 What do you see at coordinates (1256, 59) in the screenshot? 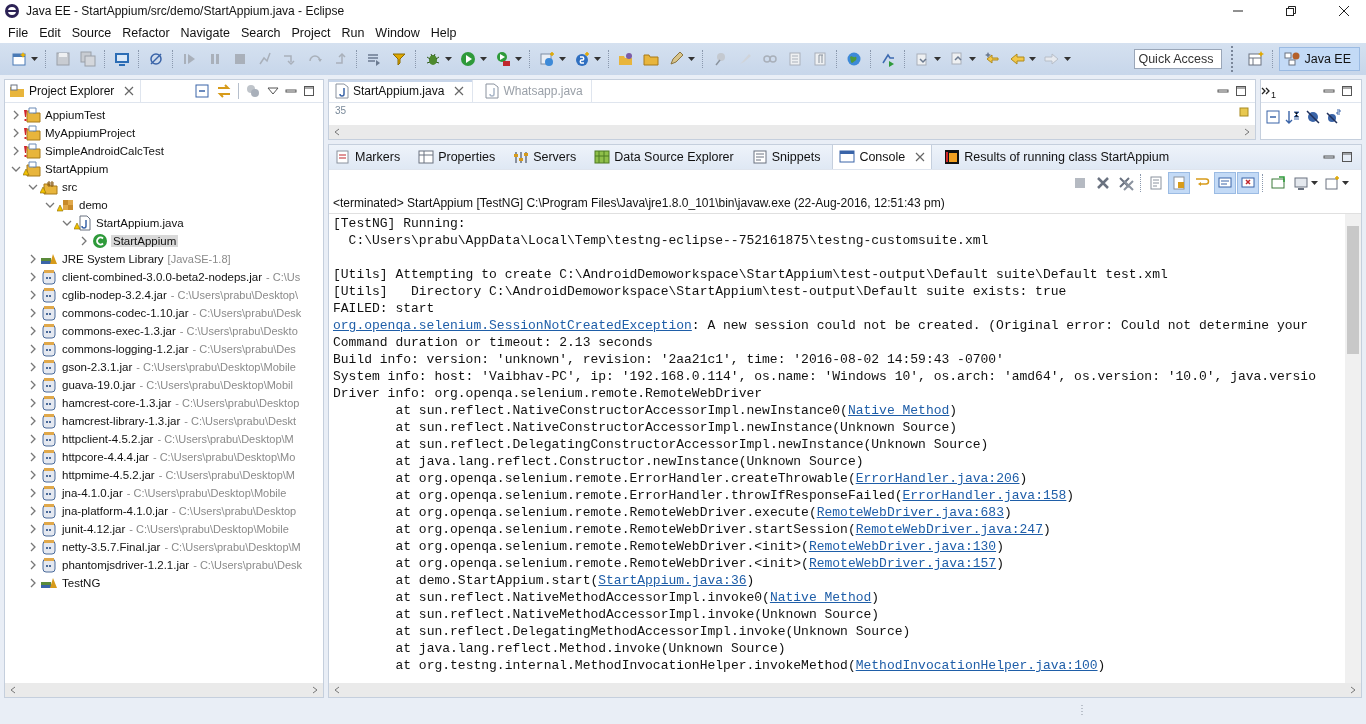
I see `open-perspective-icon` at bounding box center [1256, 59].